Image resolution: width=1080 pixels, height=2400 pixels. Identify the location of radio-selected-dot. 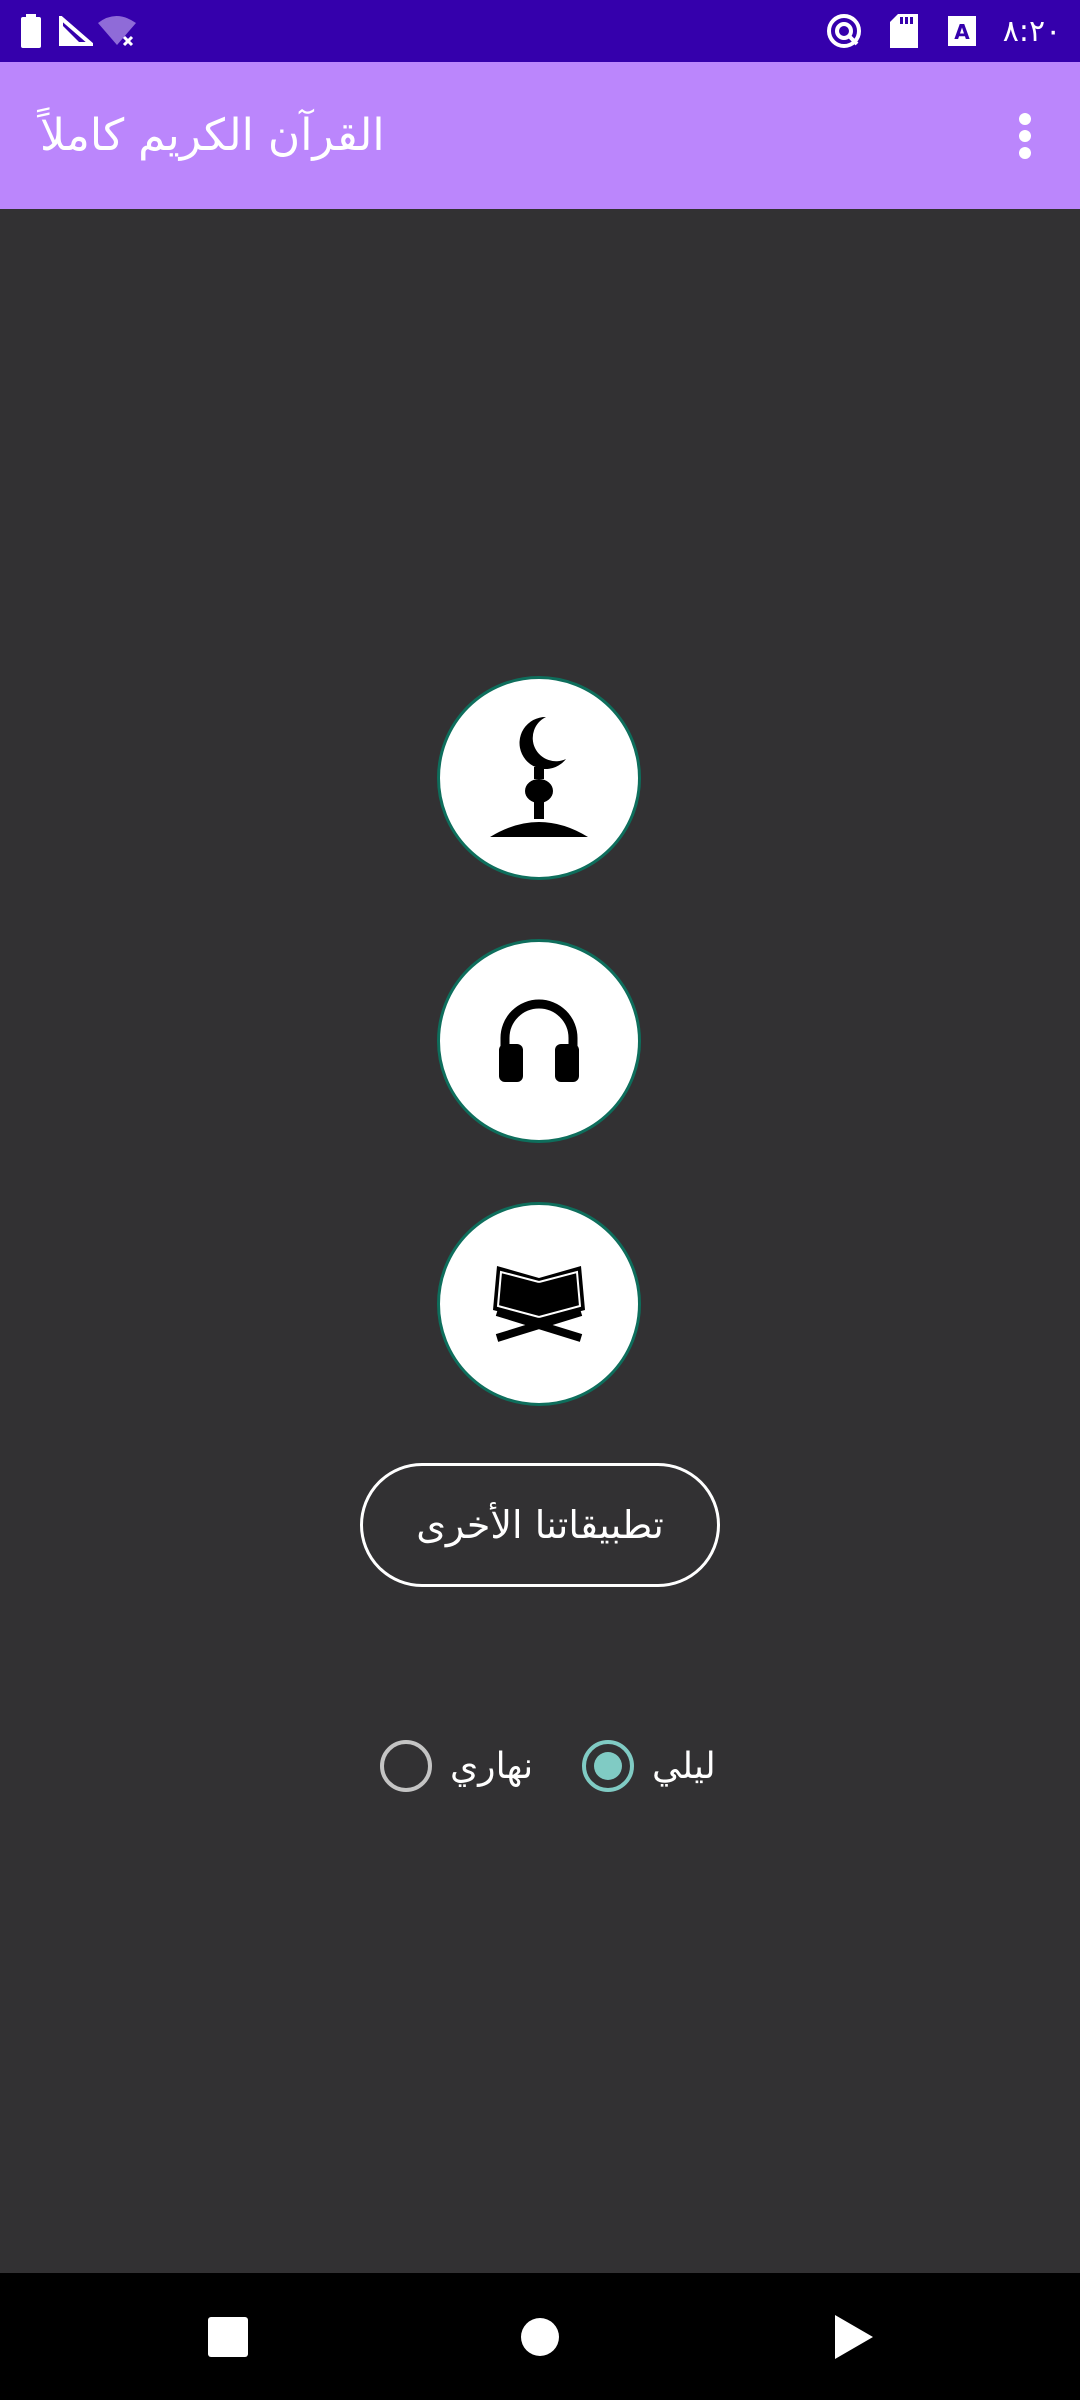
(608, 1766).